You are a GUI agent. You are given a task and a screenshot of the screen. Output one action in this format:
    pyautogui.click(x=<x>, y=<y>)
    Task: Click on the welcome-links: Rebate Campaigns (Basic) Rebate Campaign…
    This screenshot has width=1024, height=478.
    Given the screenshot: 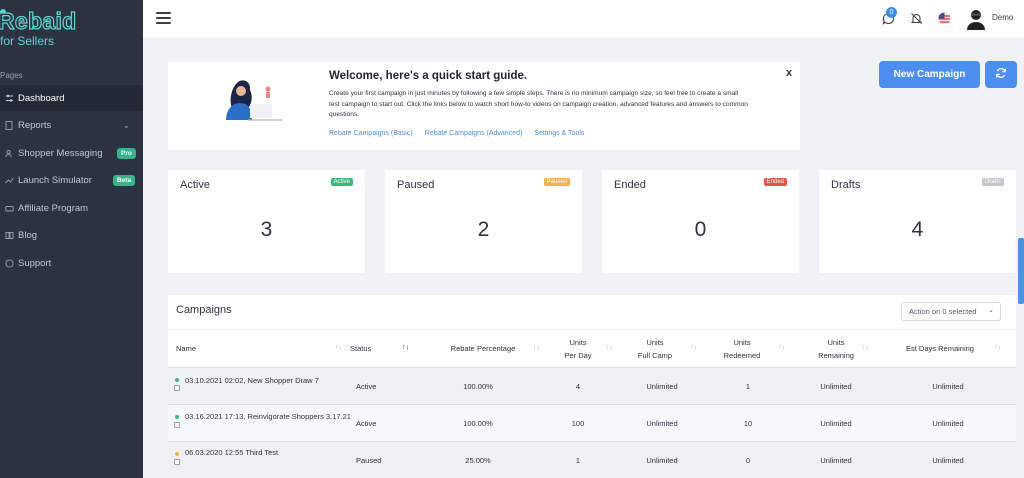 What is the action you would take?
    pyautogui.click(x=456, y=133)
    